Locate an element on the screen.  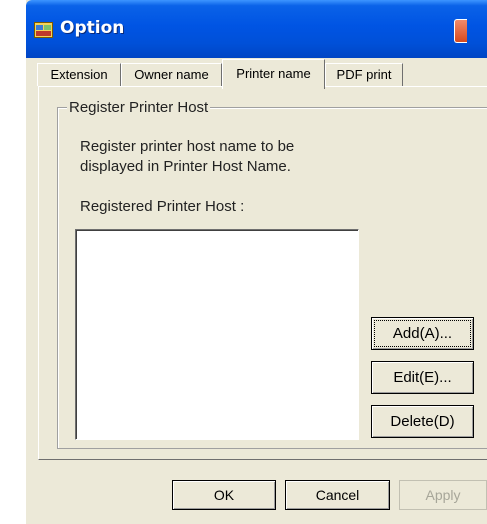
tab-label: Extension is located at coordinates (79, 74).